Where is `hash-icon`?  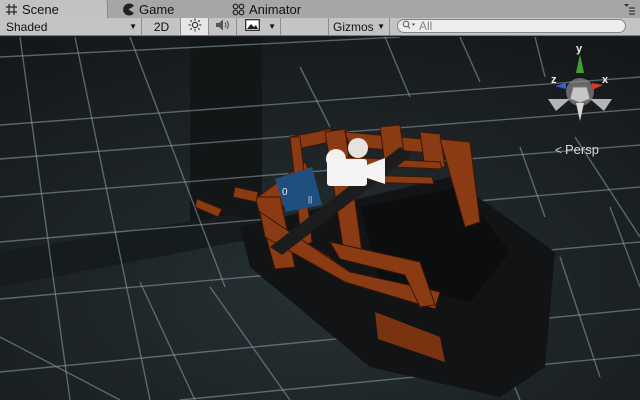 hash-icon is located at coordinates (11, 9).